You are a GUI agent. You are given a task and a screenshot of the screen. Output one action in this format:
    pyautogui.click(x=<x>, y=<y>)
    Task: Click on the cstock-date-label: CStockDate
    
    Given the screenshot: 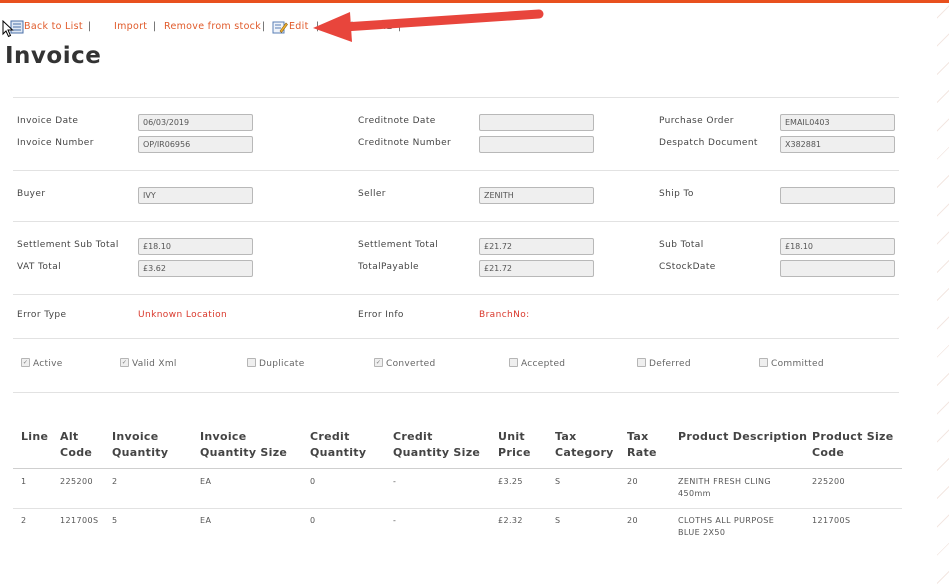 What is the action you would take?
    pyautogui.click(x=687, y=267)
    